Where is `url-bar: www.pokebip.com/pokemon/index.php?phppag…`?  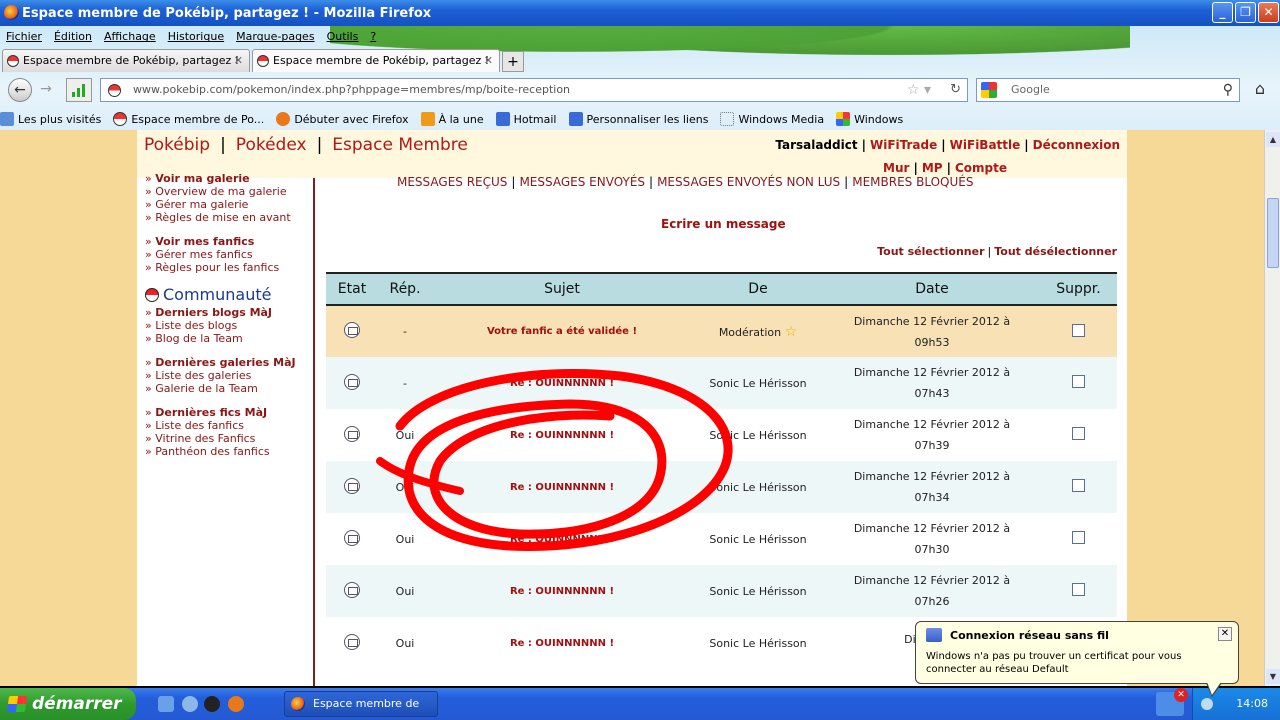
url-bar: www.pokebip.com/pokemon/index.php?phppag… is located at coordinates (534, 90).